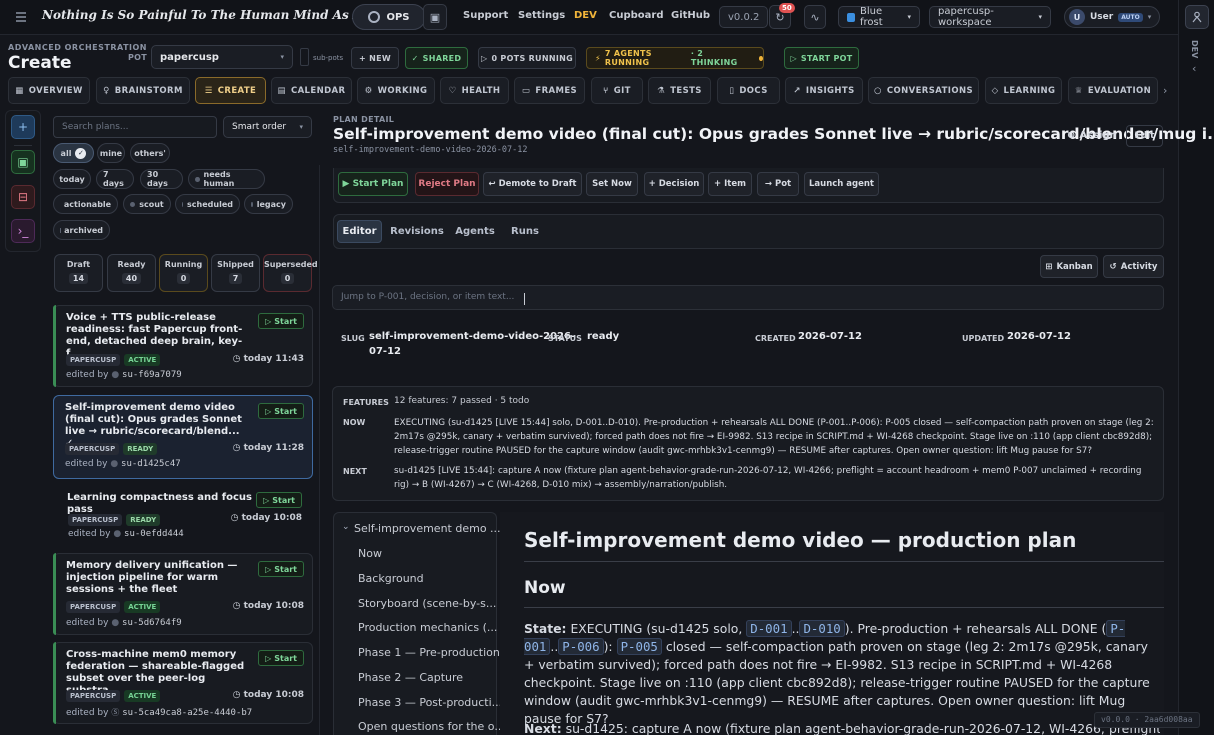 Image resolution: width=1214 pixels, height=735 pixels. Describe the element at coordinates (447, 184) in the screenshot. I see `reject-plan-button: Reject Plan` at that location.